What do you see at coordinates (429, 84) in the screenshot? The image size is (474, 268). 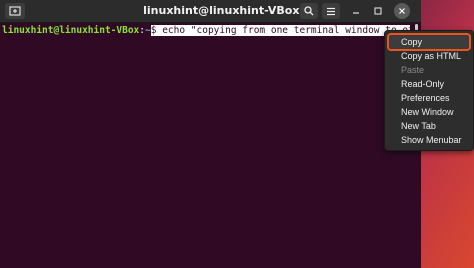 I see `menu-item-read-only: Read-Only` at bounding box center [429, 84].